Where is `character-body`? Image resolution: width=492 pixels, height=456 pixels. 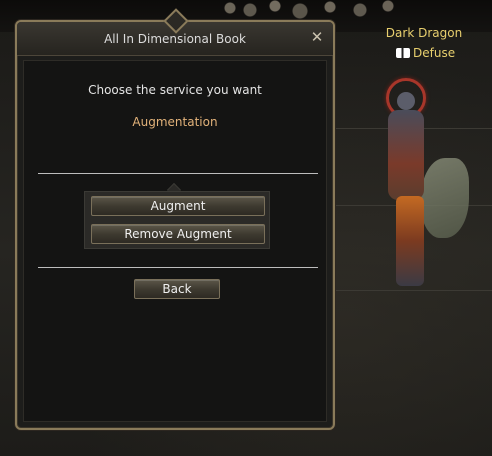 character-body is located at coordinates (406, 155).